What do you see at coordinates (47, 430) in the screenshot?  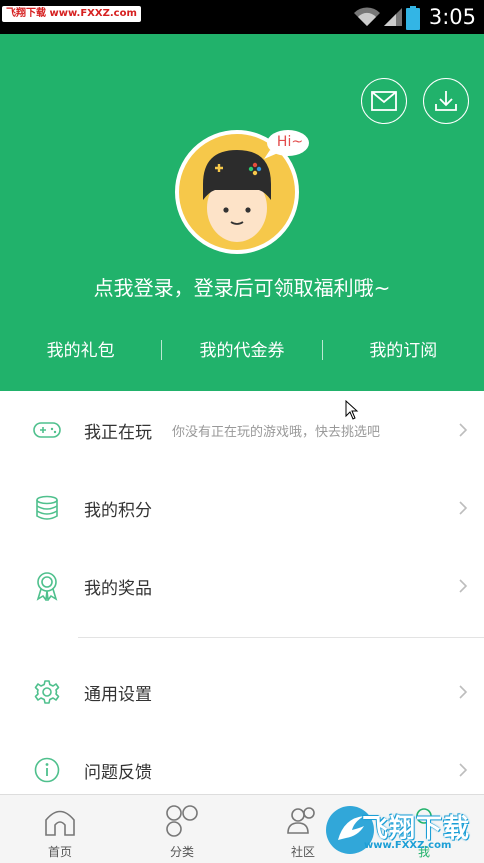 I see `gamepad-icon` at bounding box center [47, 430].